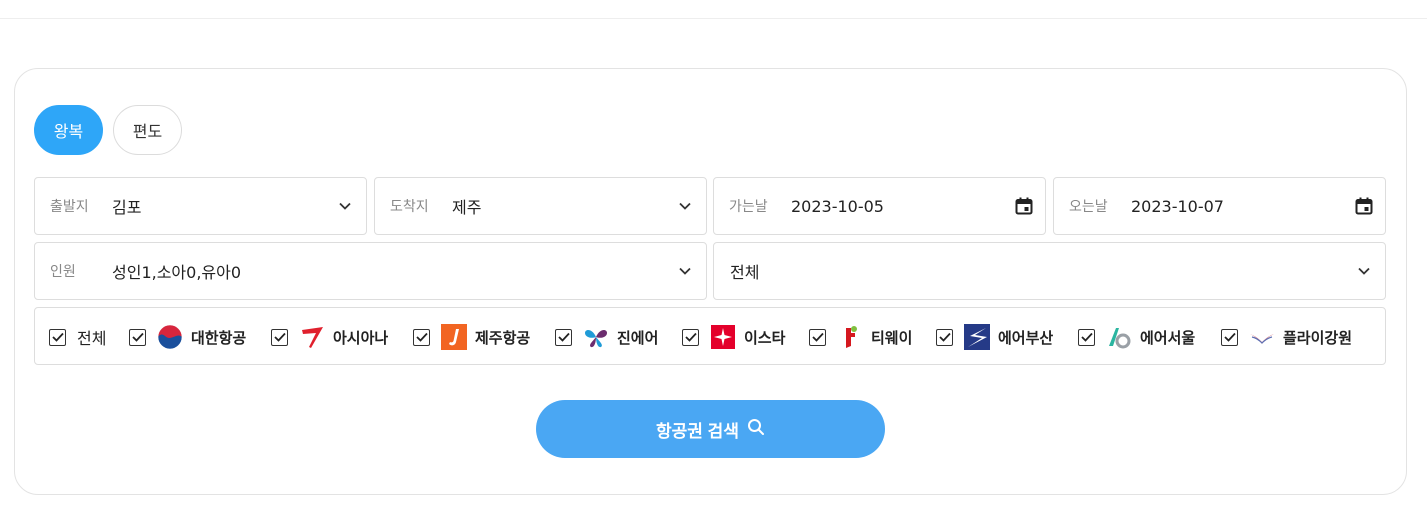 The image size is (1427, 516). I want to click on eastar-logo-icon, so click(723, 337).